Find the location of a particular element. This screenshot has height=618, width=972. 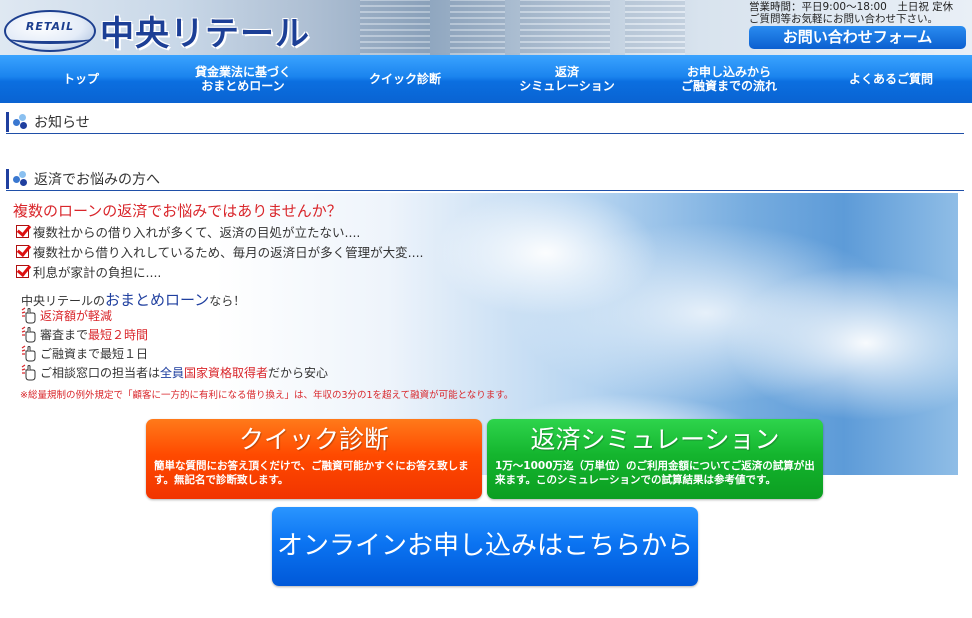

nav-item-top: トップ is located at coordinates (81, 79).